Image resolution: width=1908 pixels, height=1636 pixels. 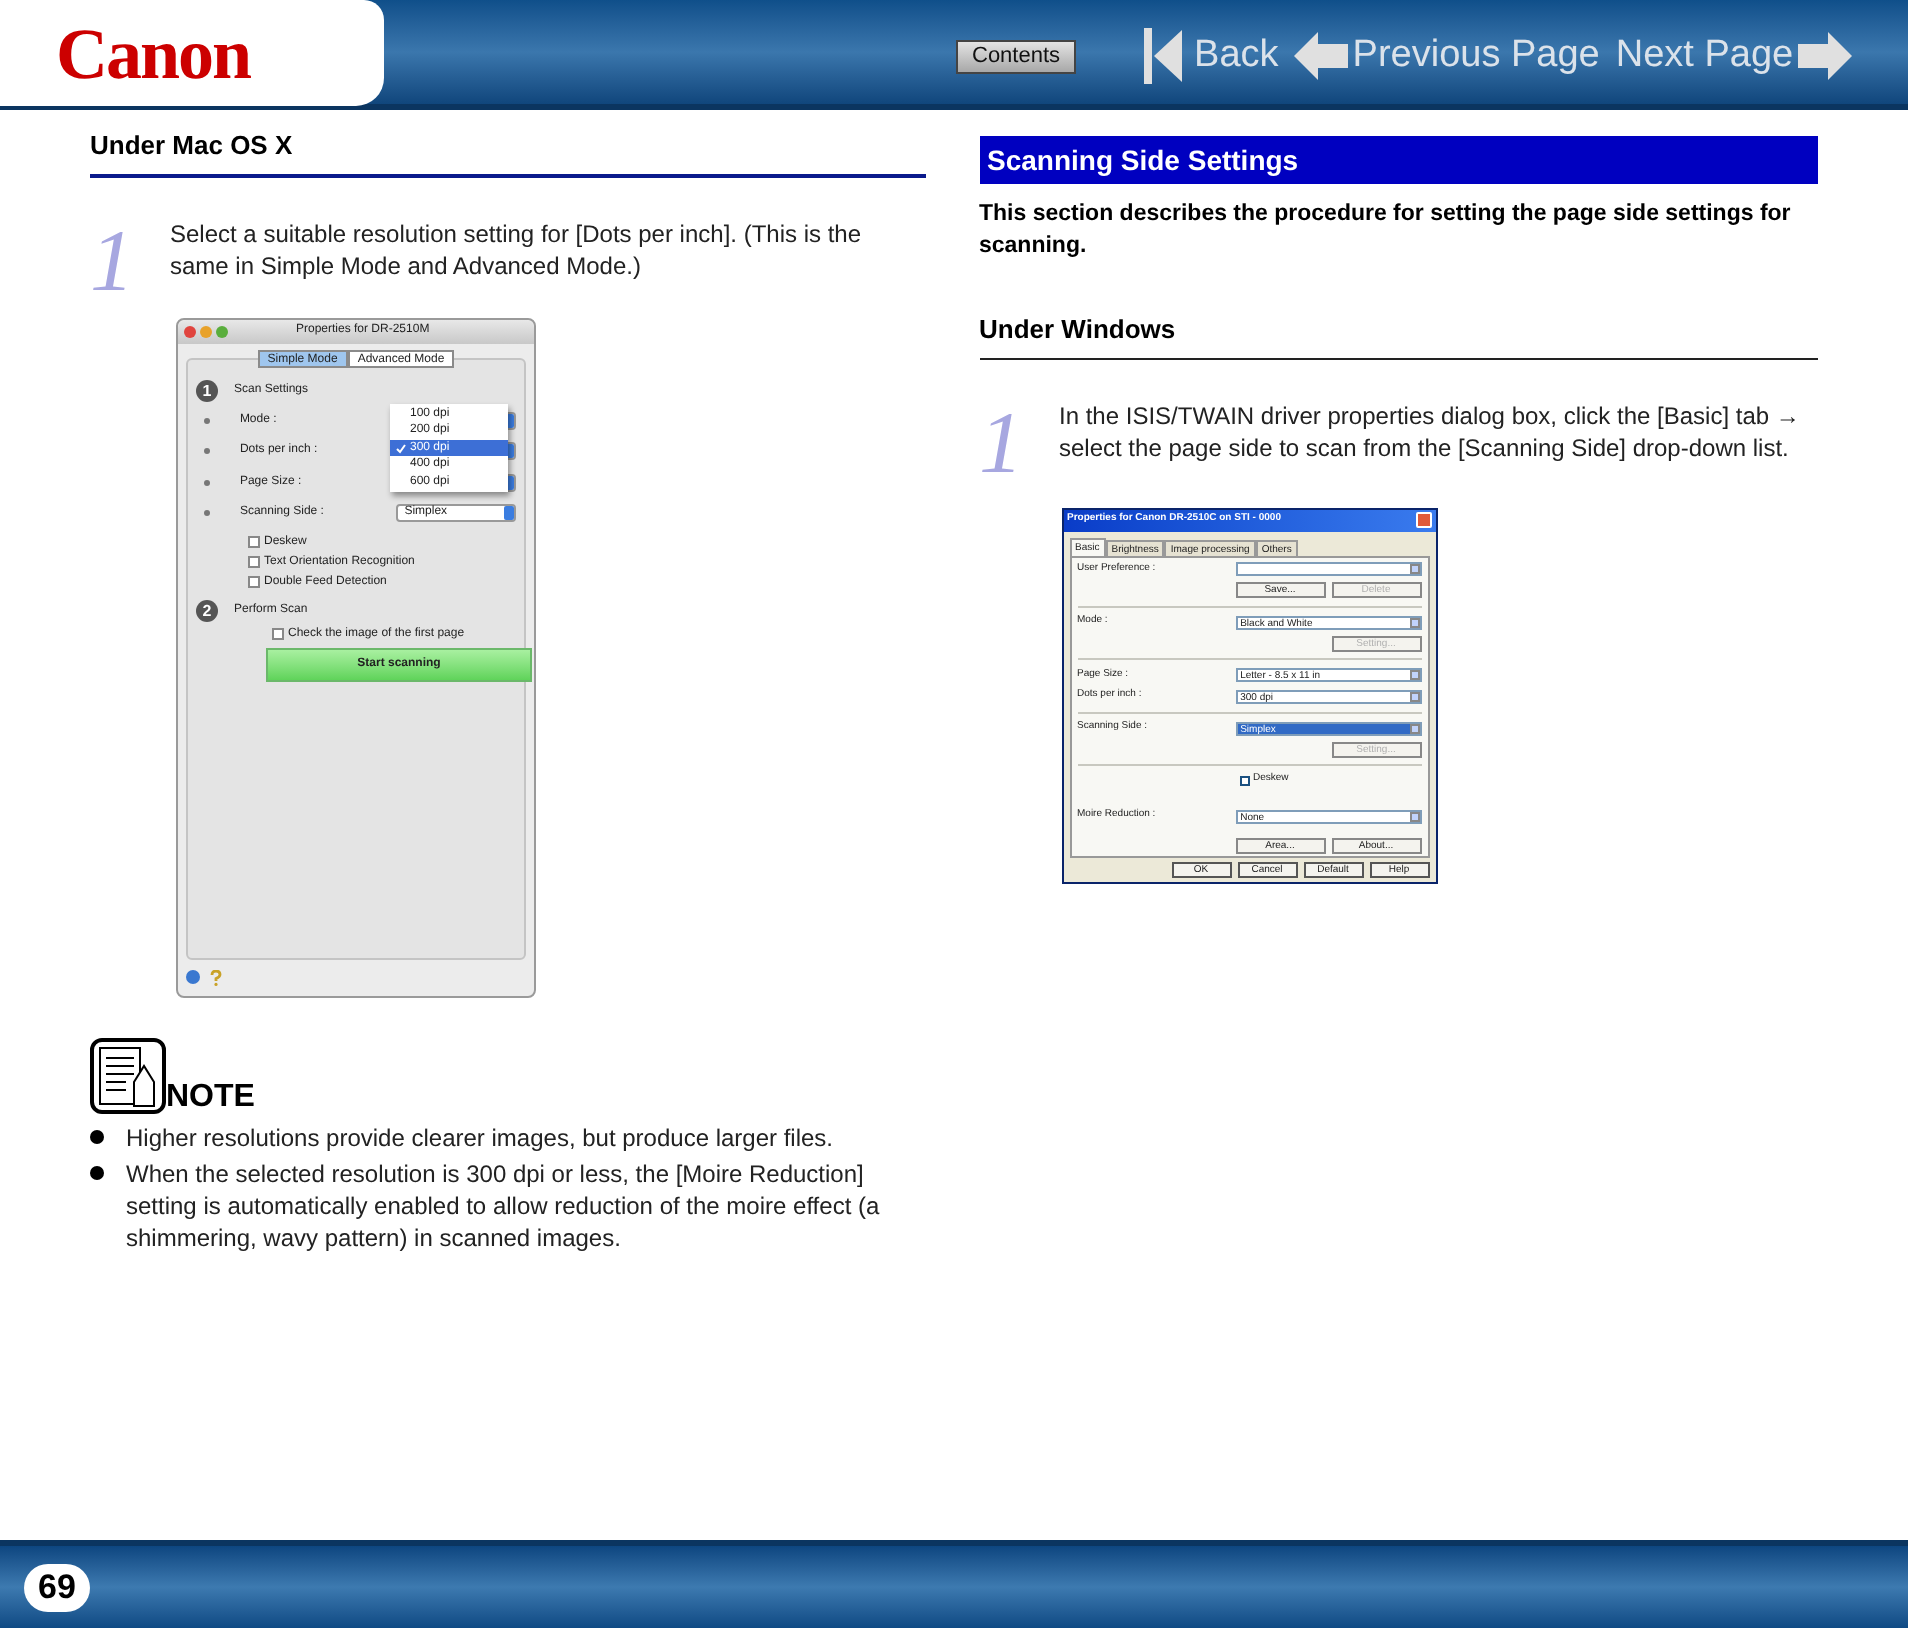 What do you see at coordinates (507, 151) in the screenshot?
I see `section-heading: Under Mac OS X` at bounding box center [507, 151].